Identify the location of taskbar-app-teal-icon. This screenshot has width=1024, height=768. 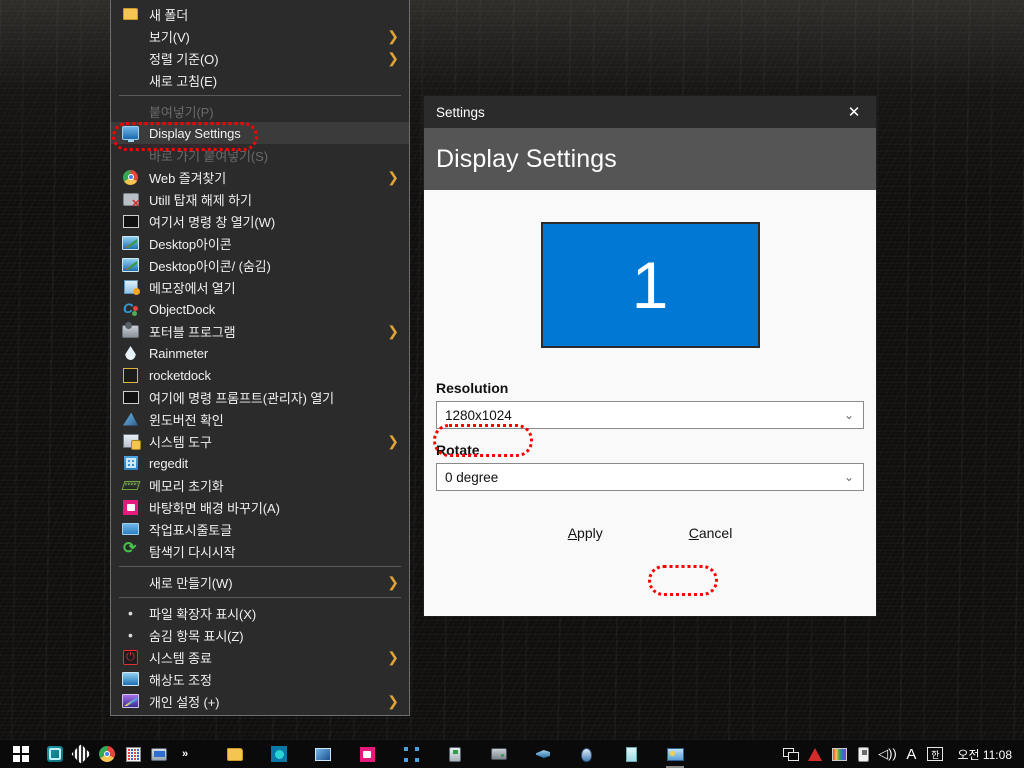
(55, 754).